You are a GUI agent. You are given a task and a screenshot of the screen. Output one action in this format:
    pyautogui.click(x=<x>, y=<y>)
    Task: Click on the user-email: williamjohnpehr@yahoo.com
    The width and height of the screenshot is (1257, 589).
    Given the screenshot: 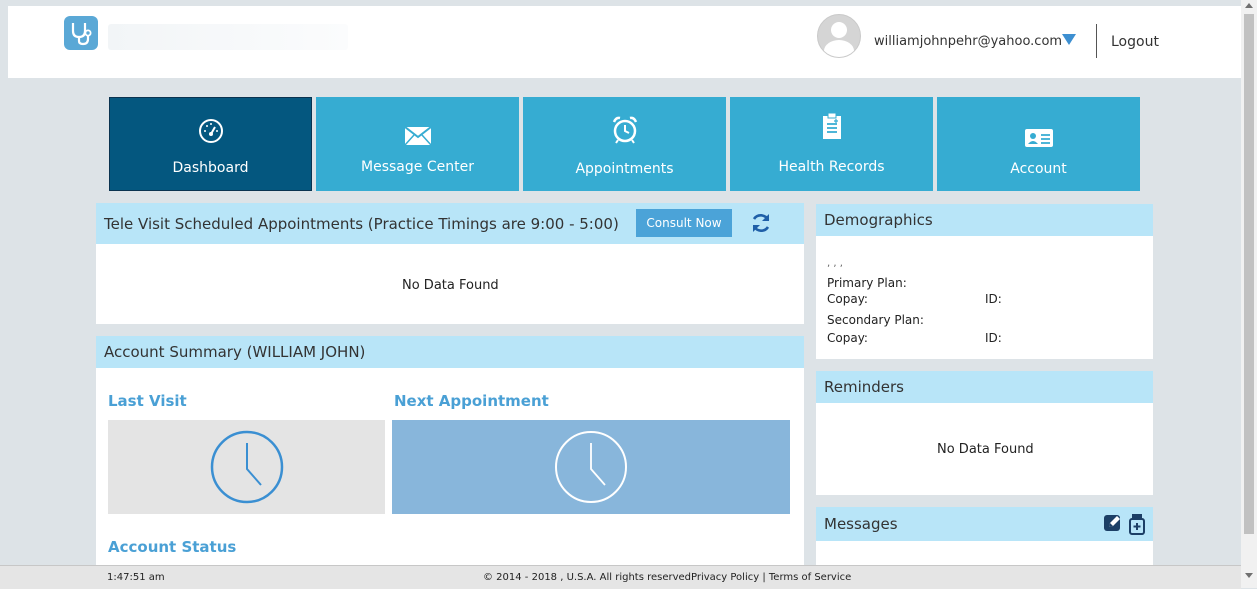 What is the action you would take?
    pyautogui.click(x=968, y=41)
    